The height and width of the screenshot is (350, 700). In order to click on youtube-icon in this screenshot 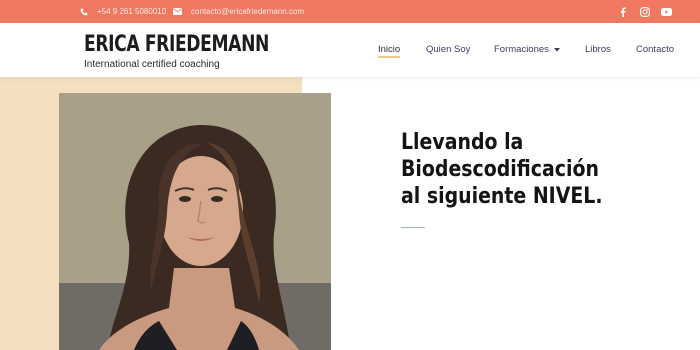, I will do `click(666, 11)`.